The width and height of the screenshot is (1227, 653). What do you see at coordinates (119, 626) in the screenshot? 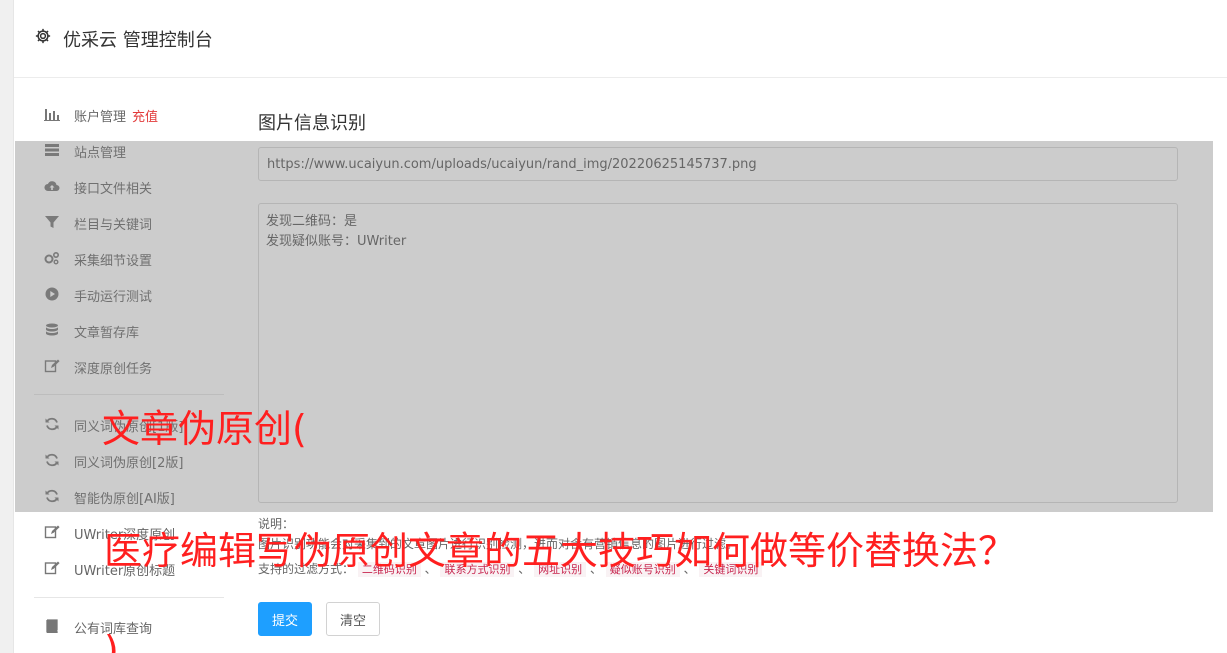
I see `sidebar-item-public-lexicon: 公有词库查询` at bounding box center [119, 626].